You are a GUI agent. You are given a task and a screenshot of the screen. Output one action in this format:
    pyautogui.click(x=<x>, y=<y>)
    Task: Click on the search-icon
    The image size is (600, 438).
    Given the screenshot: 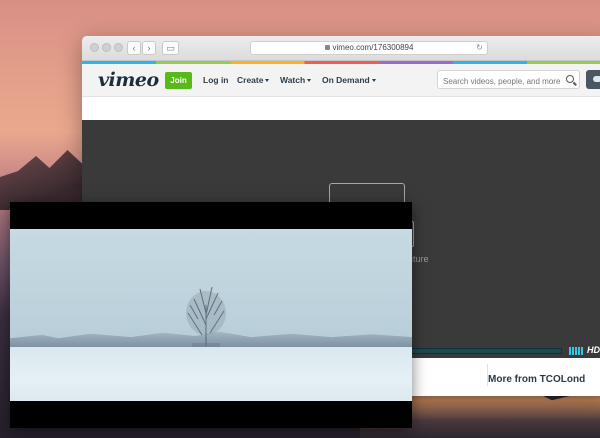 What is the action you would take?
    pyautogui.click(x=570, y=79)
    